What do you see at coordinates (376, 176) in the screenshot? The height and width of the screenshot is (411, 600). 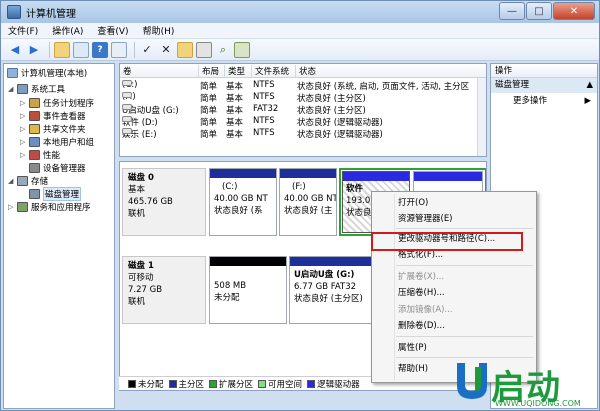 I see `logical-bar` at bounding box center [376, 176].